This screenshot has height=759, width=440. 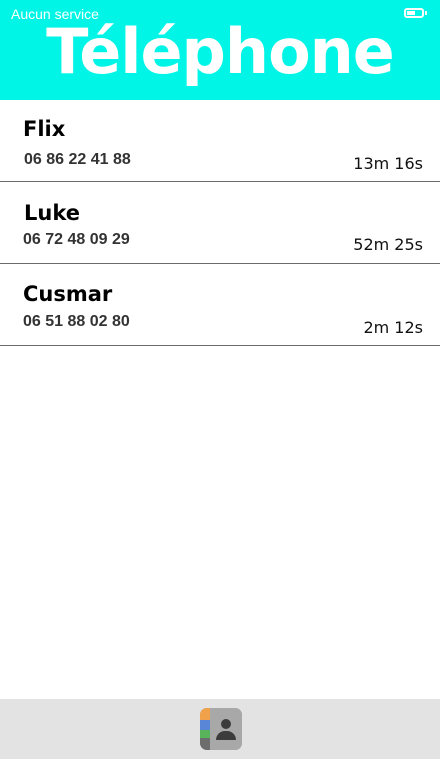 I want to click on call-name: Cusmar, so click(x=68, y=294).